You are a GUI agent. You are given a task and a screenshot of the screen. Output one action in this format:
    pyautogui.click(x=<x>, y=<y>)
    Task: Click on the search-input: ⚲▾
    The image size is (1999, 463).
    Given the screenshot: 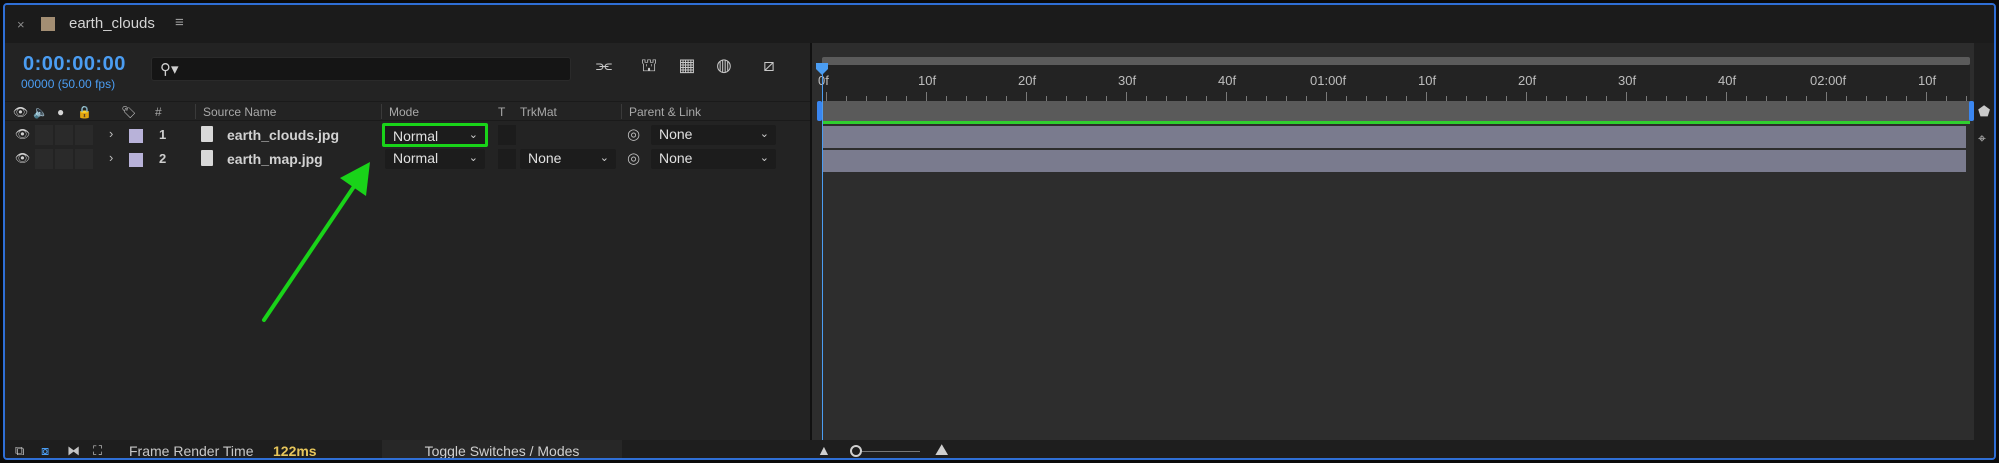 What is the action you would take?
    pyautogui.click(x=361, y=69)
    